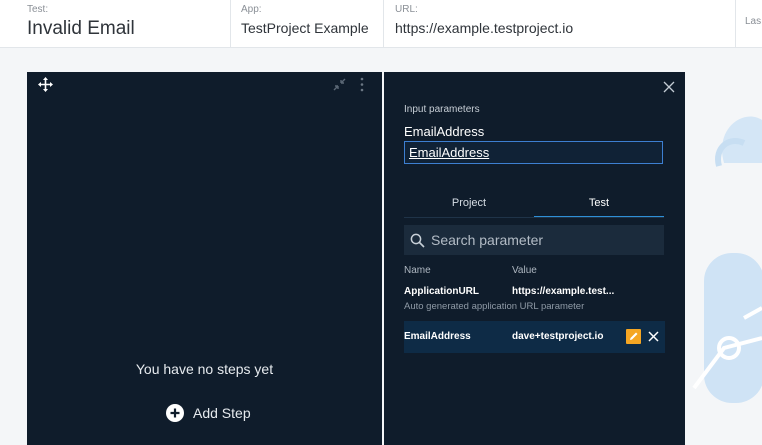 The height and width of the screenshot is (445, 762). I want to click on parameter-row-selected: EmailAddress dave+testproject.io, so click(534, 337).